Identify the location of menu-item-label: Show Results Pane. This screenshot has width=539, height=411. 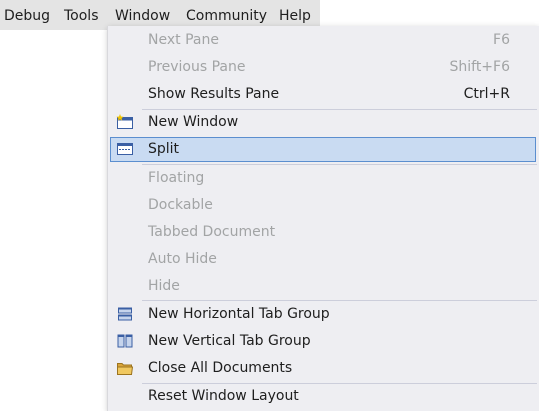
(214, 94).